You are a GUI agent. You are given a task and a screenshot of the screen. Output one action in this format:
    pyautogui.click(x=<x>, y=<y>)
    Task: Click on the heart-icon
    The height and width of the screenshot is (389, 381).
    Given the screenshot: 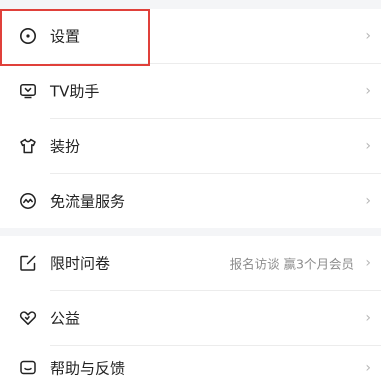 What is the action you would take?
    pyautogui.click(x=28, y=318)
    